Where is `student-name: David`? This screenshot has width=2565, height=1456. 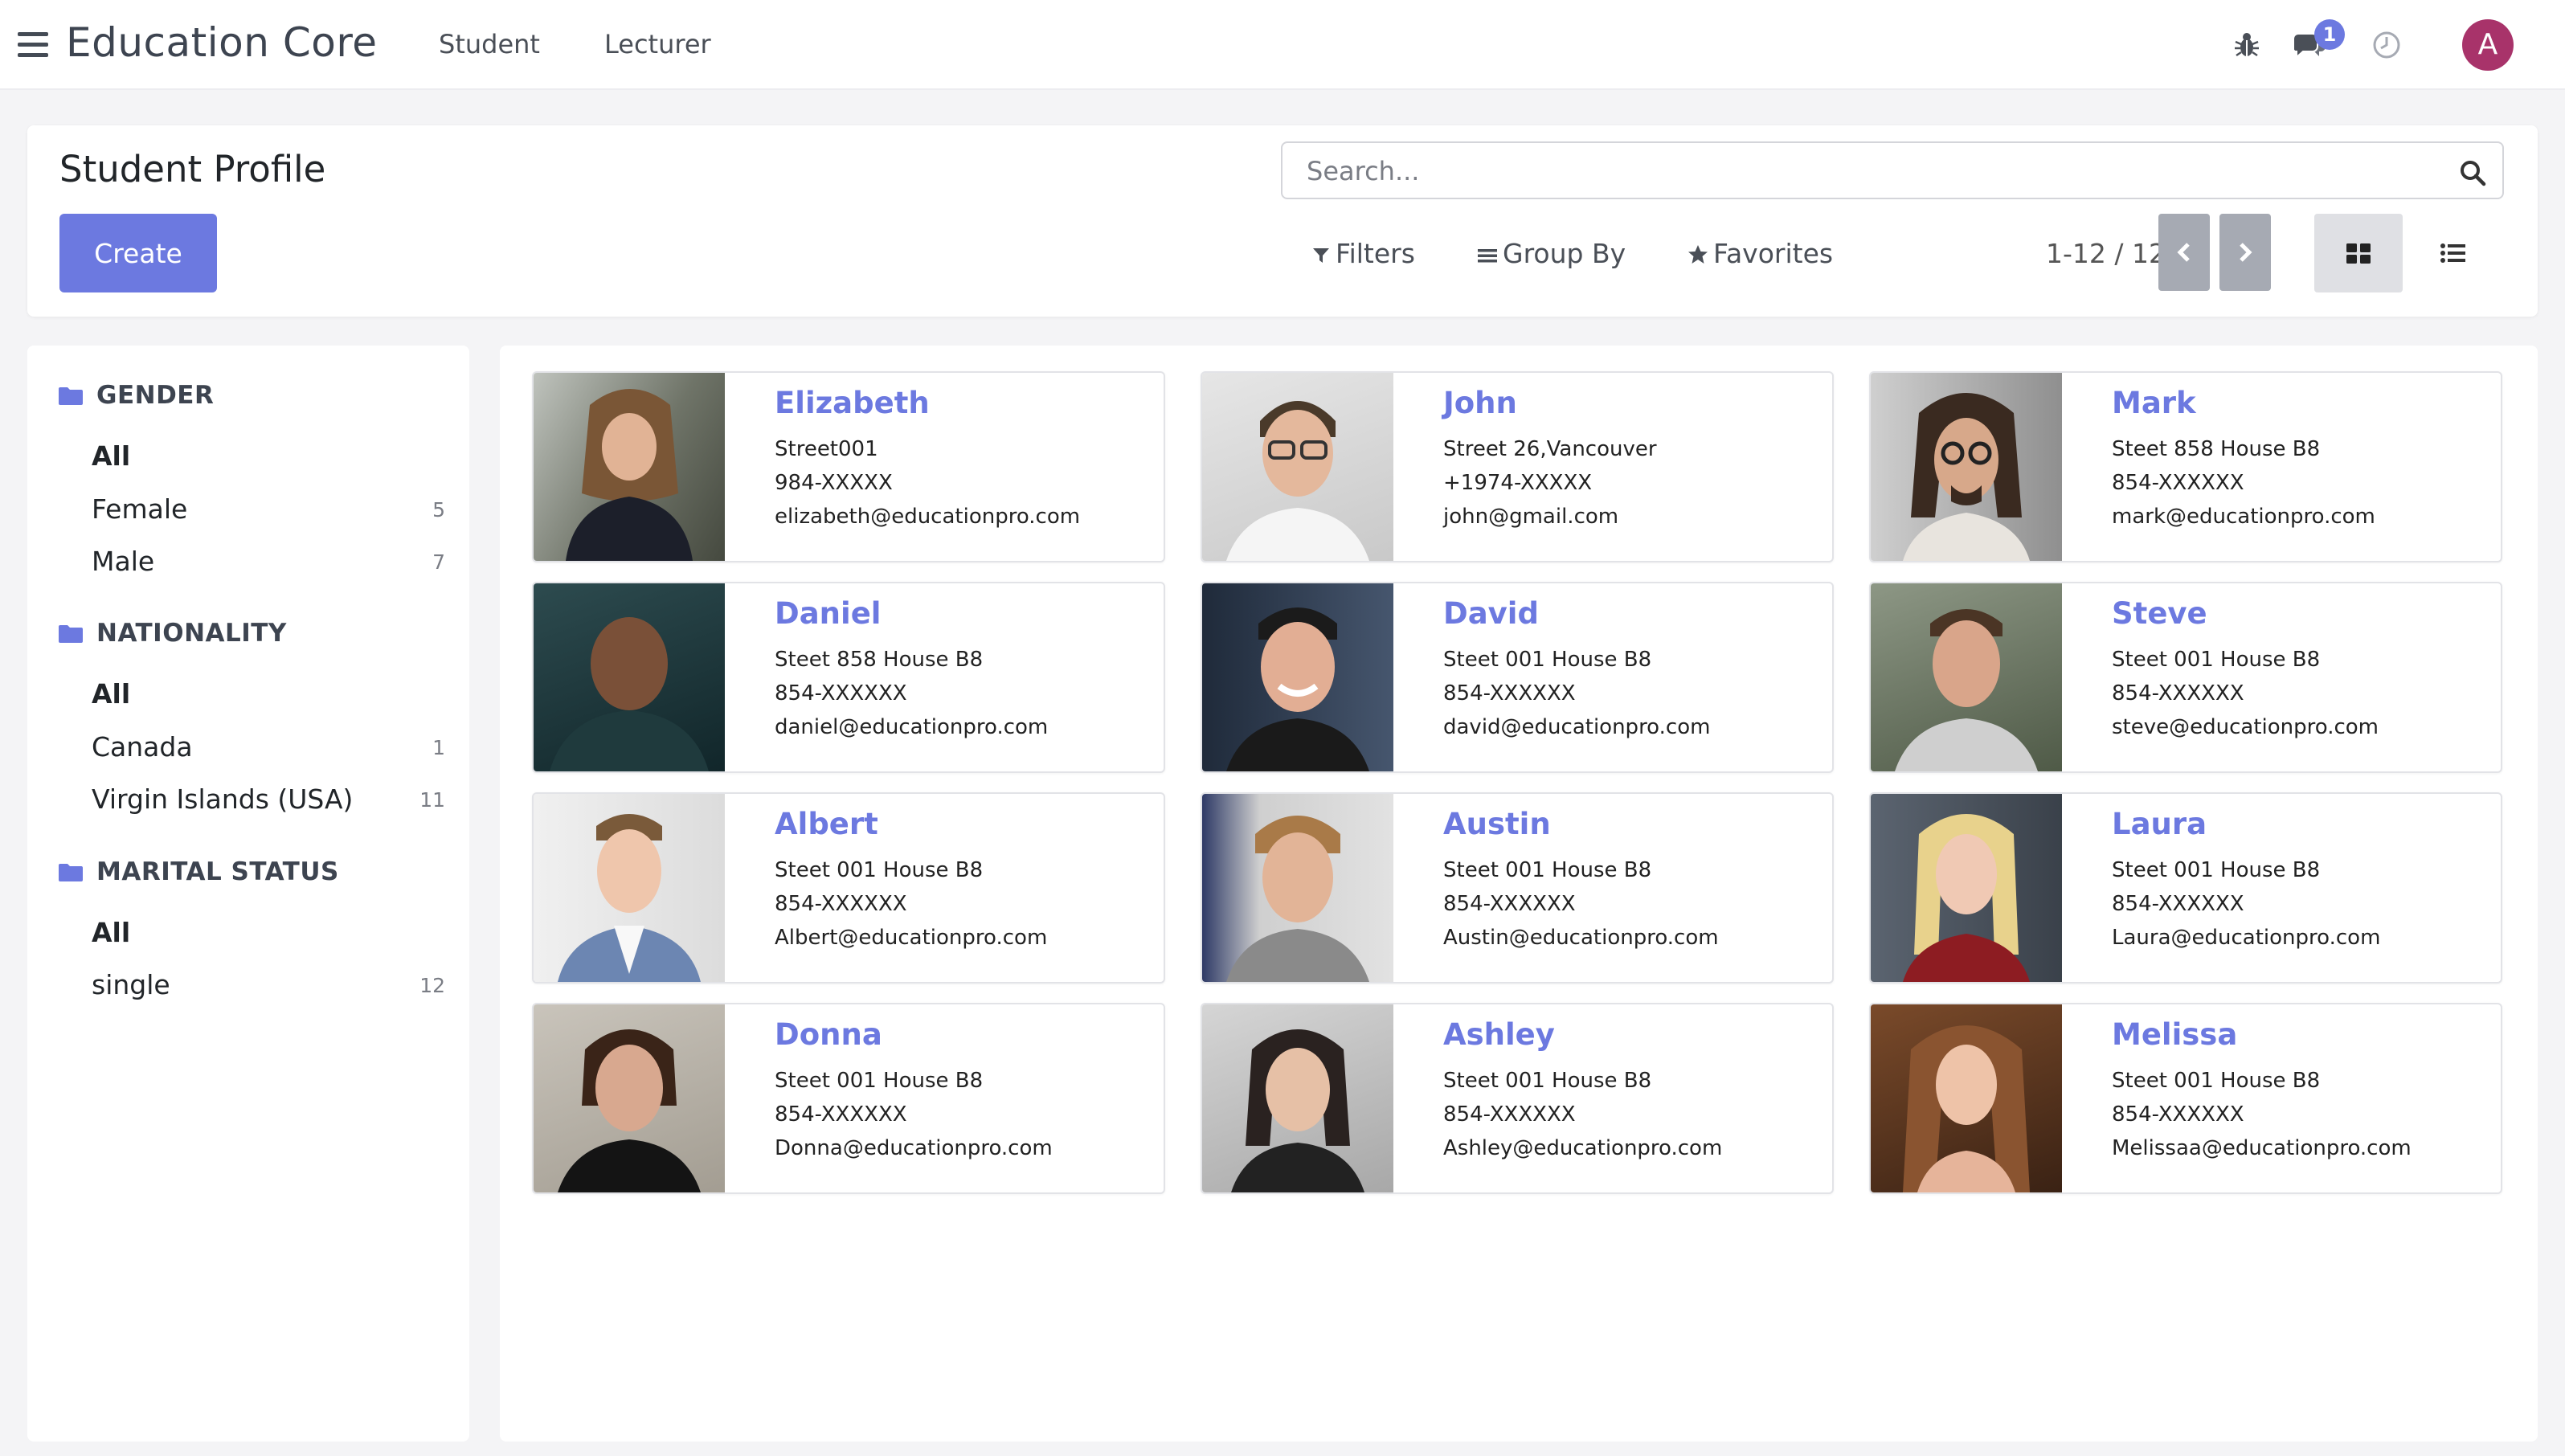
student-name: David is located at coordinates (1491, 613).